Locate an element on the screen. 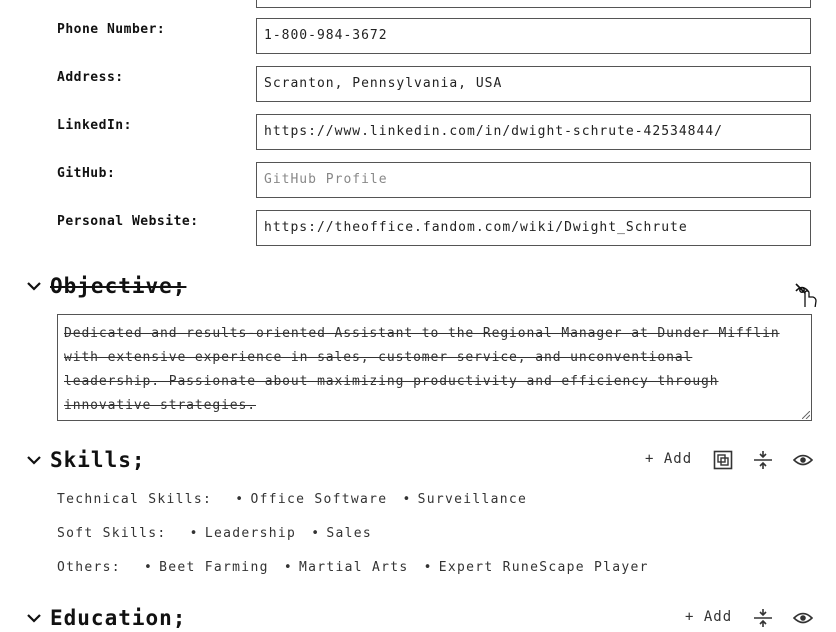  email-field is located at coordinates (533, 4).